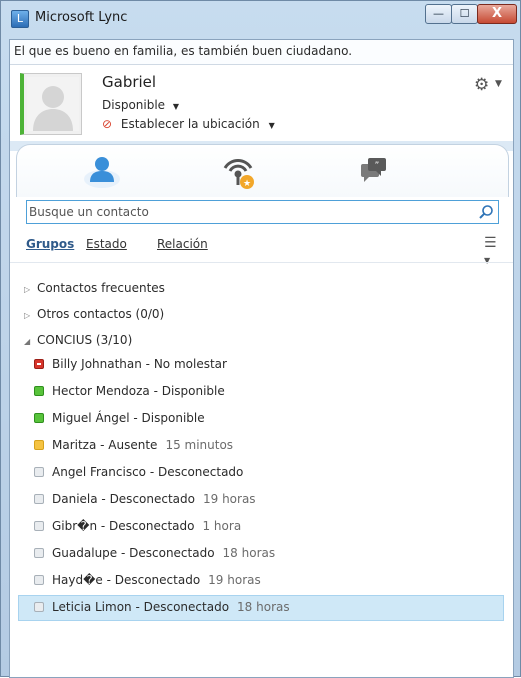 This screenshot has width=521, height=678. Describe the element at coordinates (81, 17) in the screenshot. I see `window-title: Microsoft Lync` at that location.